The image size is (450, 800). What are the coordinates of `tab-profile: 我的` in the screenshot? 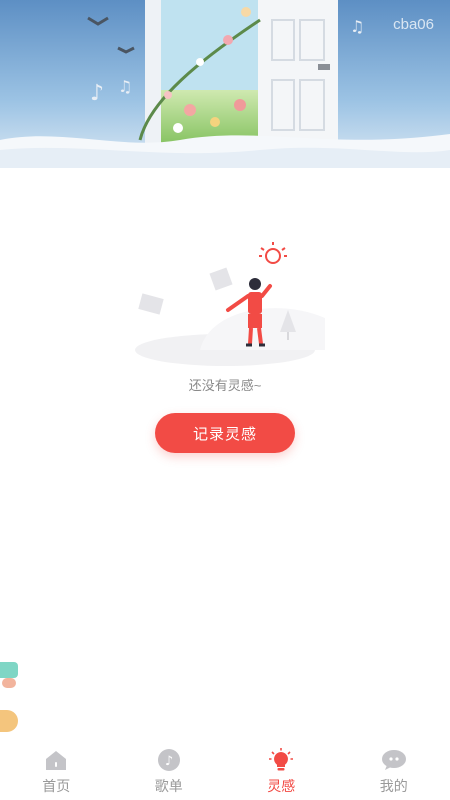 It's located at (394, 771).